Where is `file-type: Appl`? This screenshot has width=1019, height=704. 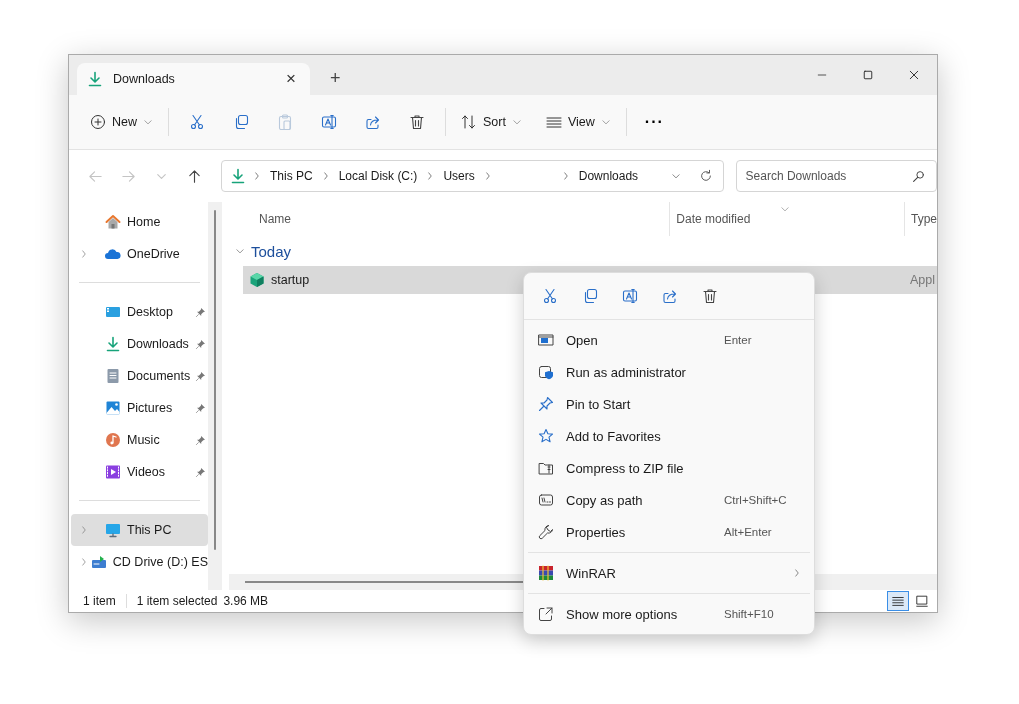
file-type: Appl is located at coordinates (922, 280).